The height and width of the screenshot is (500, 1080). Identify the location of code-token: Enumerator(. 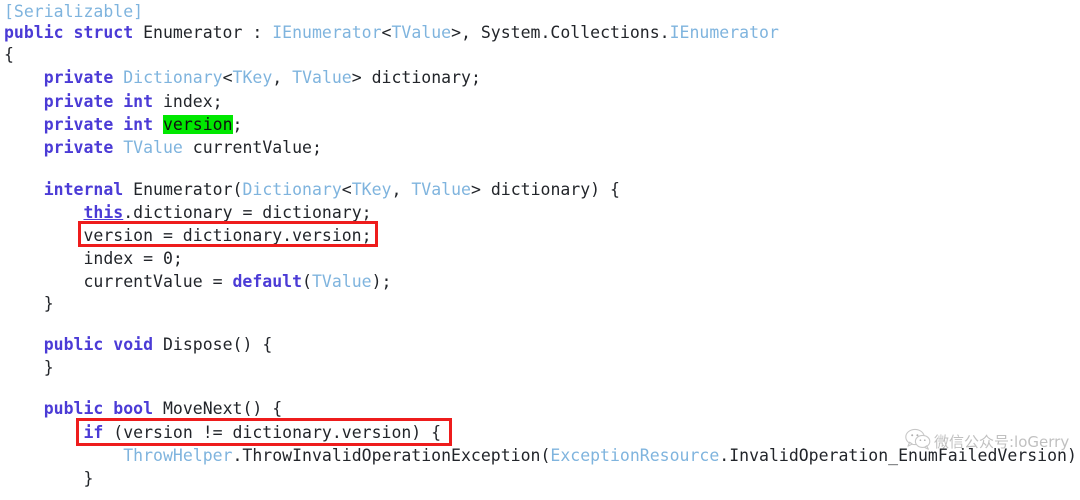
(183, 189).